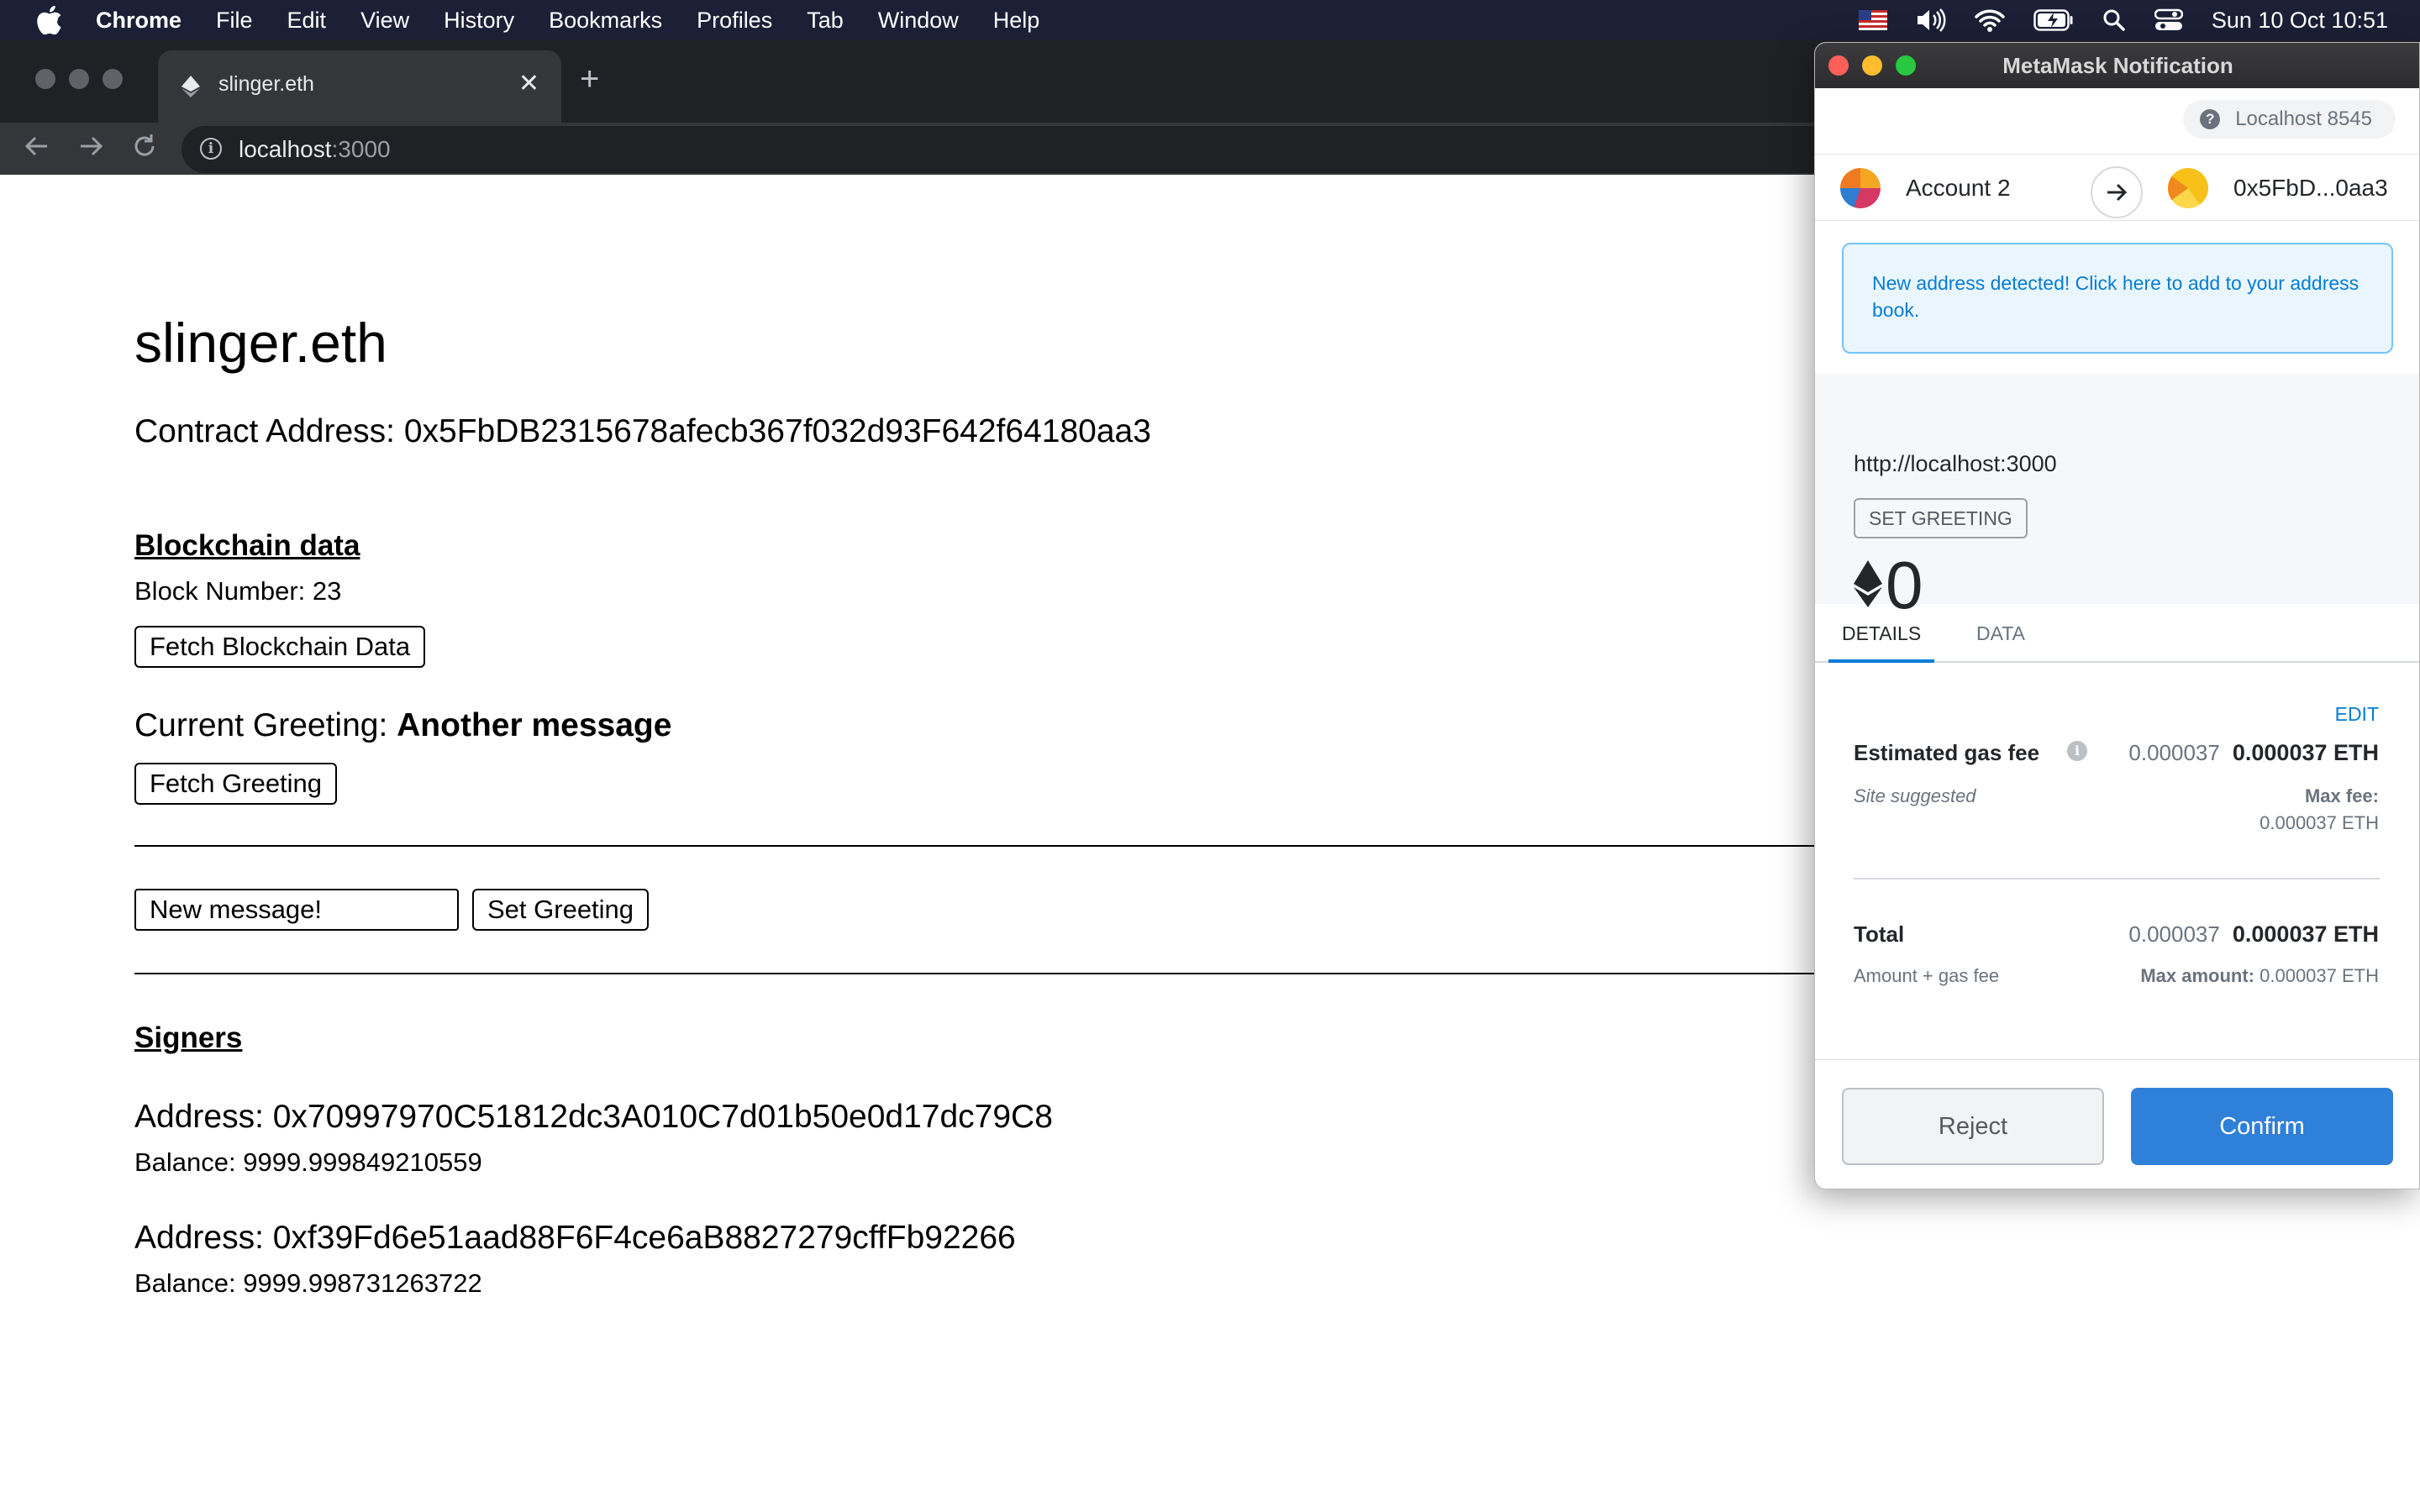  I want to click on menu-help: Help, so click(1017, 21).